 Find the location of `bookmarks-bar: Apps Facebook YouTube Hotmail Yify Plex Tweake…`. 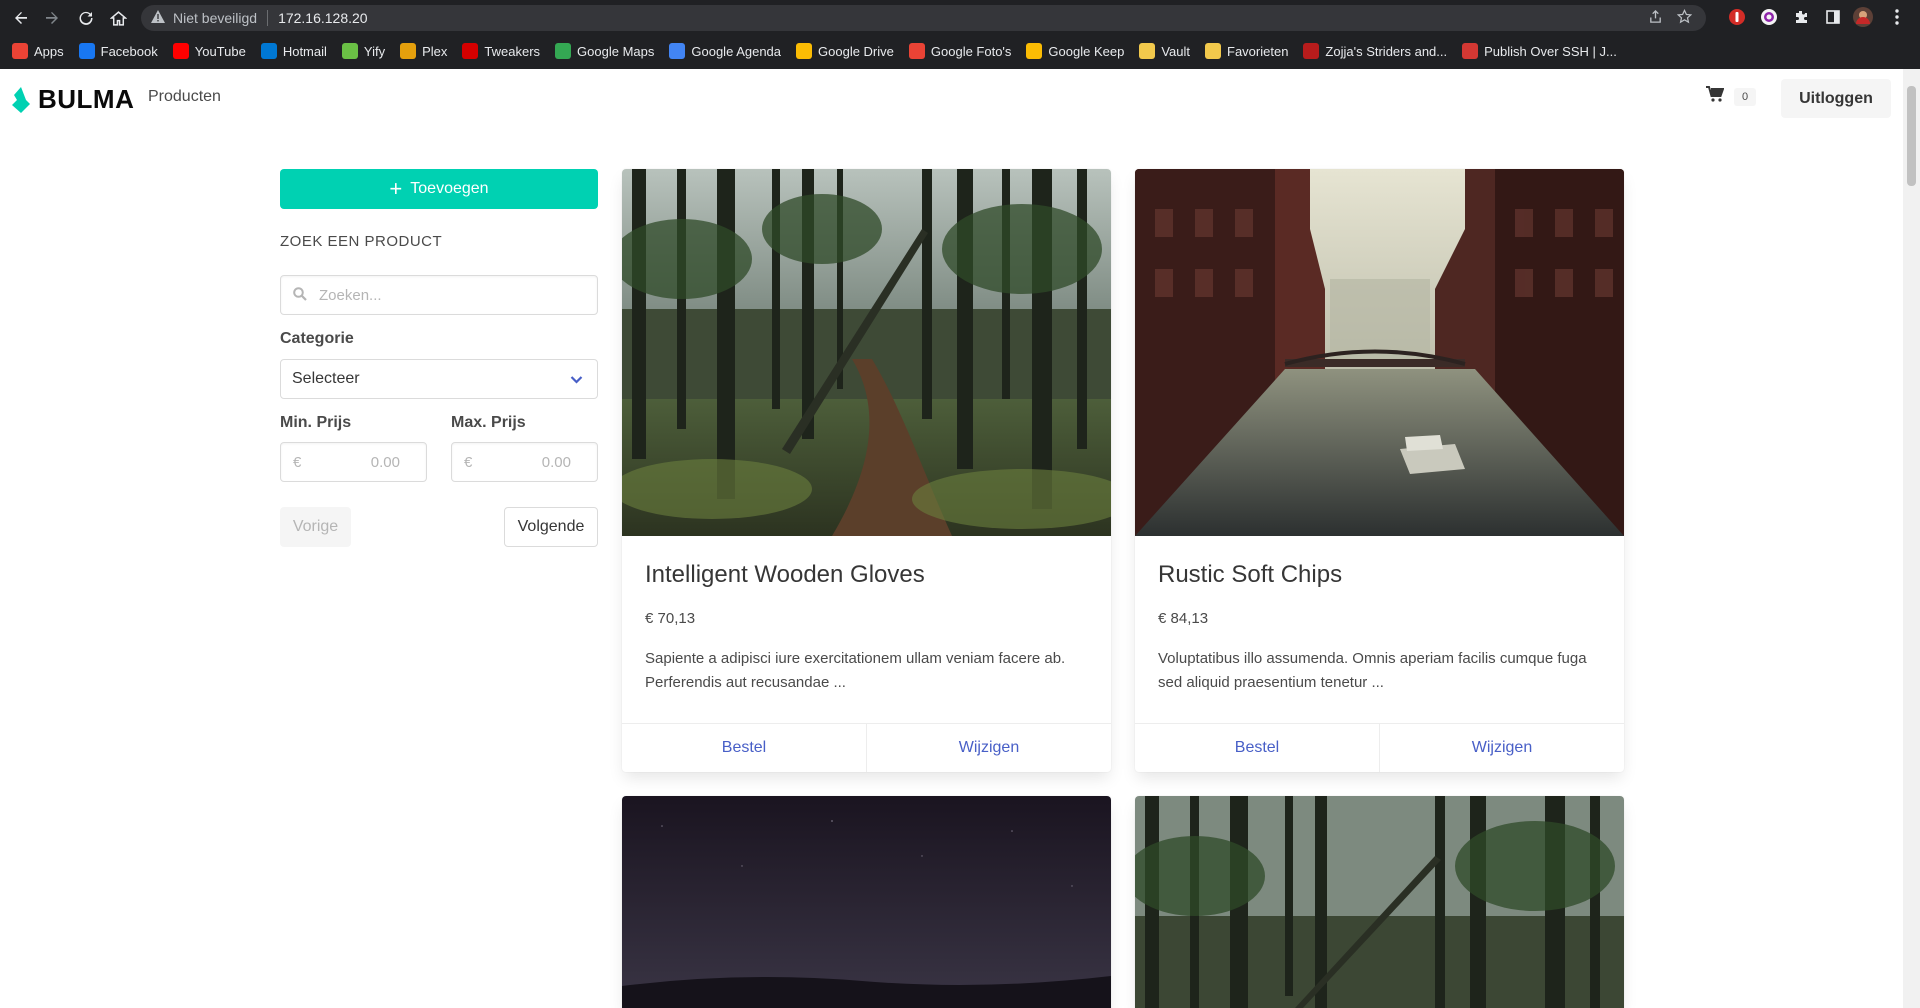

bookmarks-bar: Apps Facebook YouTube Hotmail Yify Plex Tweake… is located at coordinates (960, 51).